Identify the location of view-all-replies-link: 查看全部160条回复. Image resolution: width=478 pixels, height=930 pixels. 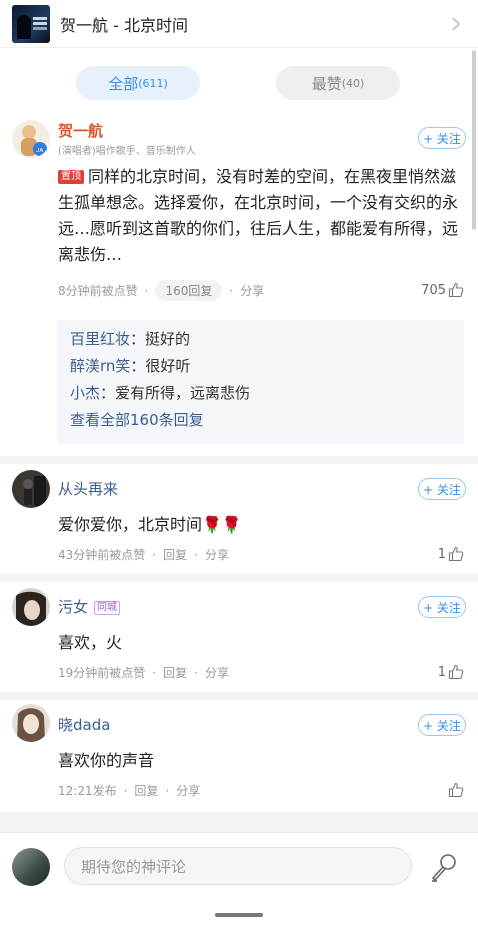
(261, 420).